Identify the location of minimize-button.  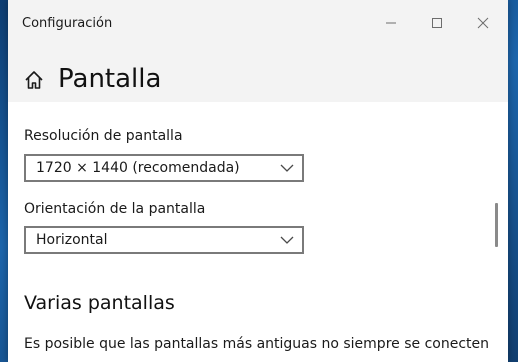
(391, 23).